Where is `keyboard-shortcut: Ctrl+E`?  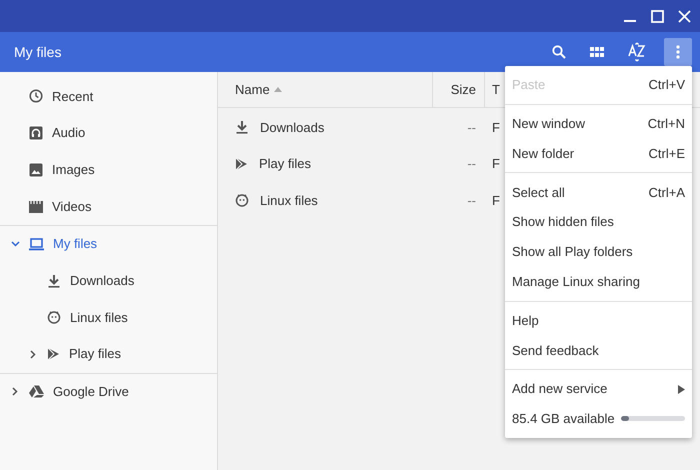
keyboard-shortcut: Ctrl+E is located at coordinates (666, 153).